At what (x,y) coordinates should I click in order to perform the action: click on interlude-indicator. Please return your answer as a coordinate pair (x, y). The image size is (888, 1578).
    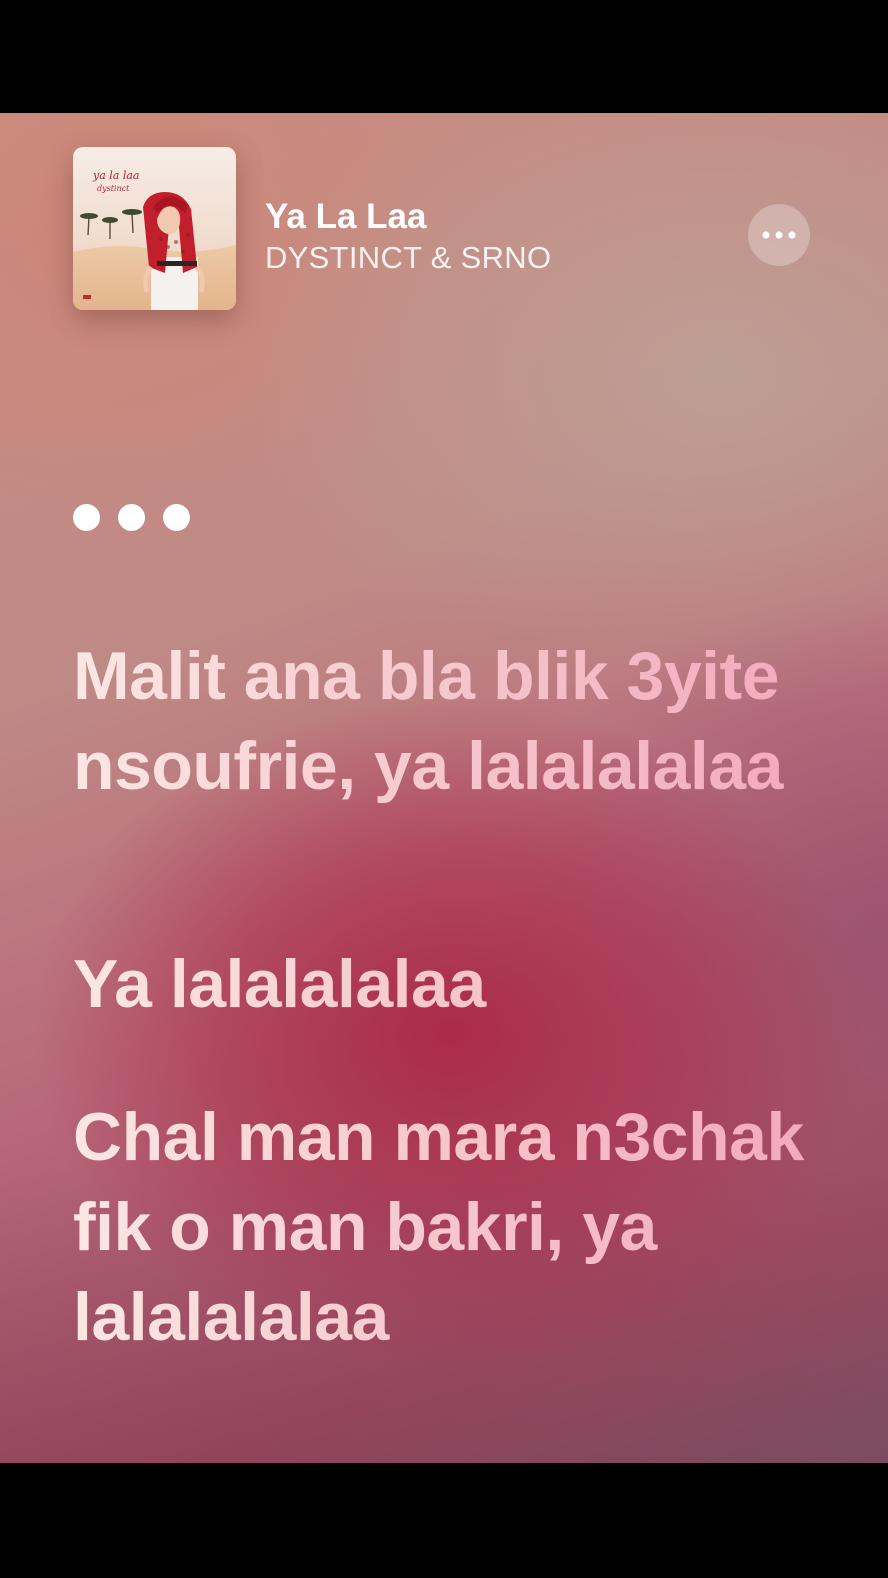
    Looking at the image, I should click on (131, 517).